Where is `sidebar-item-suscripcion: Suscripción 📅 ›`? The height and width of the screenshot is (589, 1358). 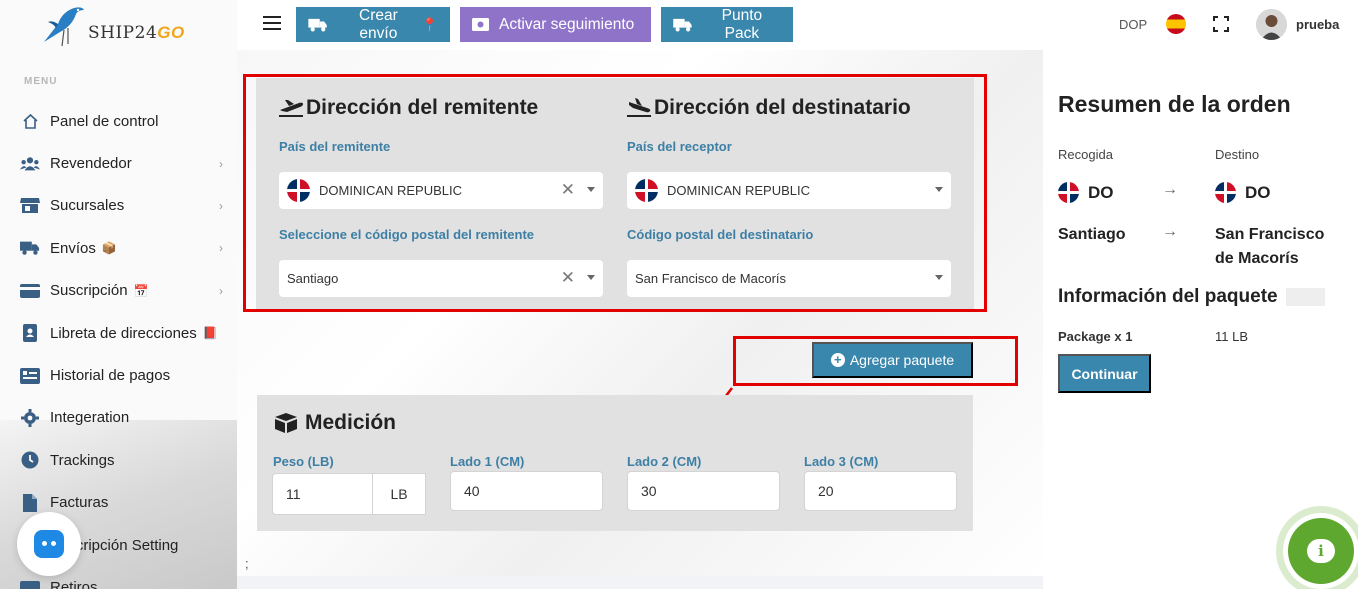
sidebar-item-suscripcion: Suscripción 📅 › is located at coordinates (118, 291).